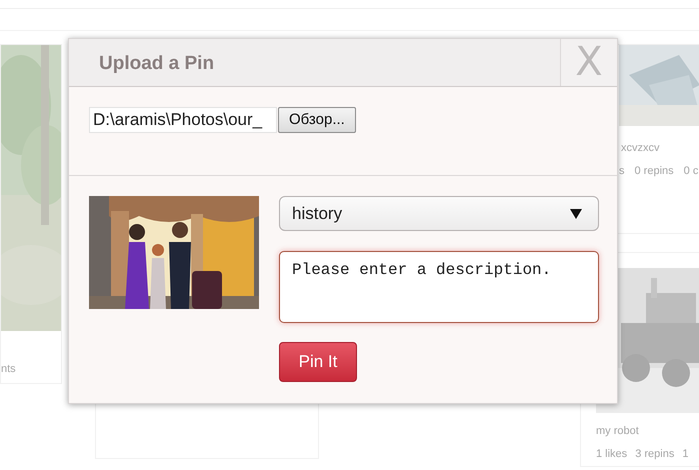  I want to click on file-path-field: D:\aramis\Photos\our_, so click(183, 120).